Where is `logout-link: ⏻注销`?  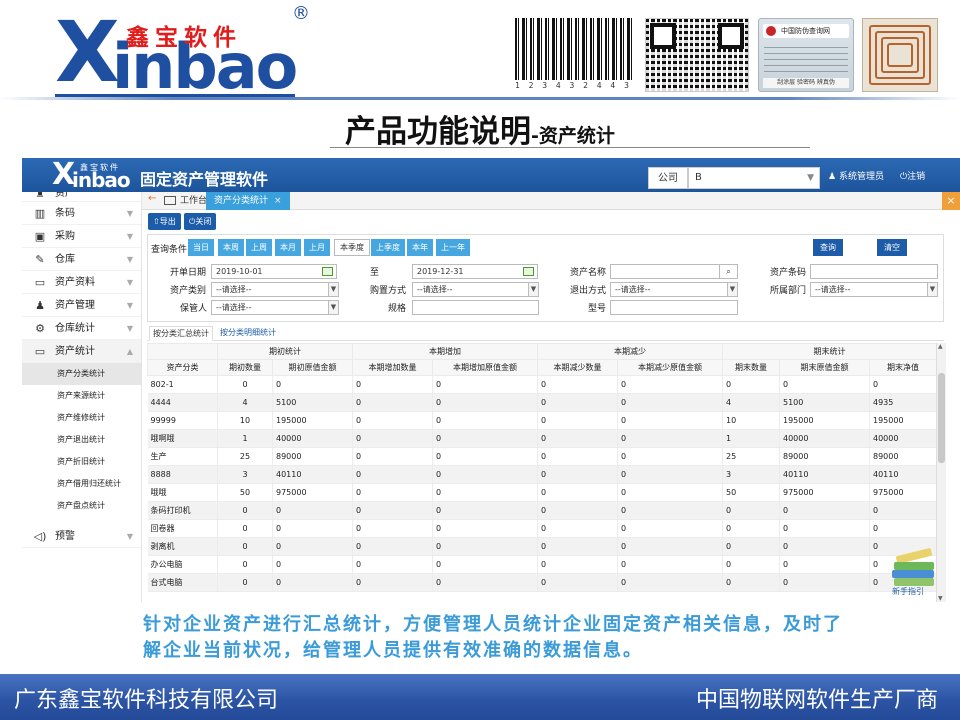 logout-link: ⏻注销 is located at coordinates (912, 175).